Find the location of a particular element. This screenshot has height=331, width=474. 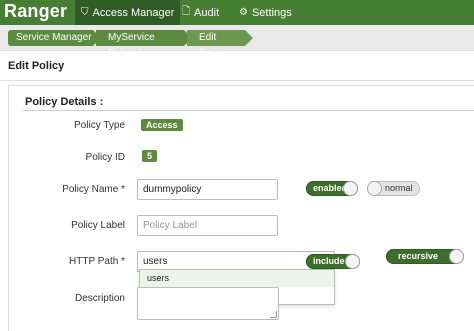

enabled-toggle: enabled is located at coordinates (332, 188).